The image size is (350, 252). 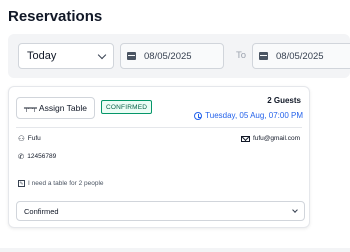 What do you see at coordinates (276, 138) in the screenshot?
I see `guest-email: fufu@gmail.com` at bounding box center [276, 138].